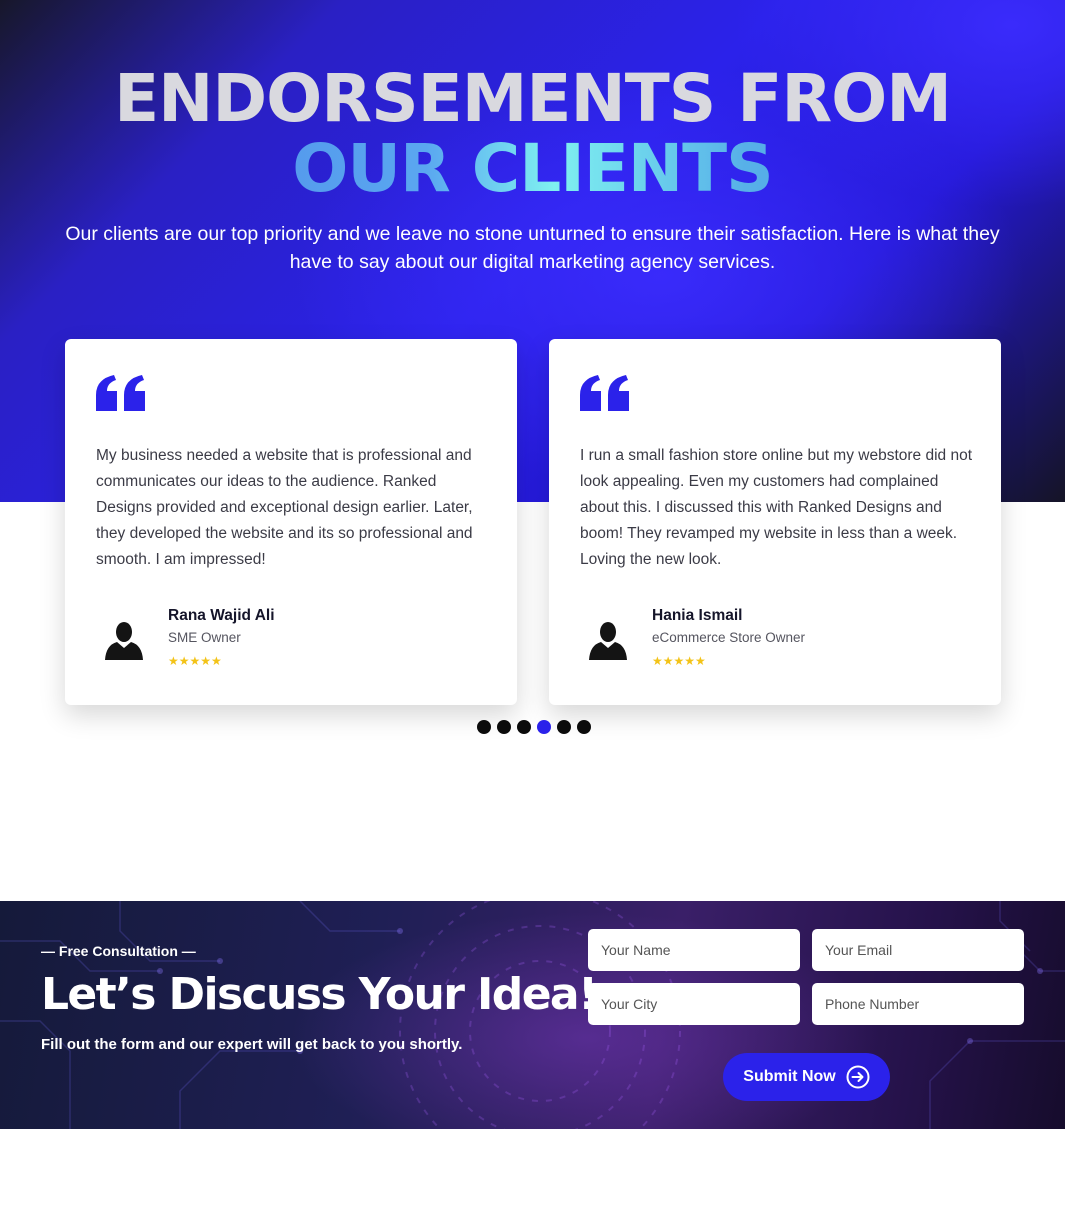 The image size is (1065, 1205). What do you see at coordinates (118, 951) in the screenshot?
I see `consultation-eyebrow: — Free Consultation —` at bounding box center [118, 951].